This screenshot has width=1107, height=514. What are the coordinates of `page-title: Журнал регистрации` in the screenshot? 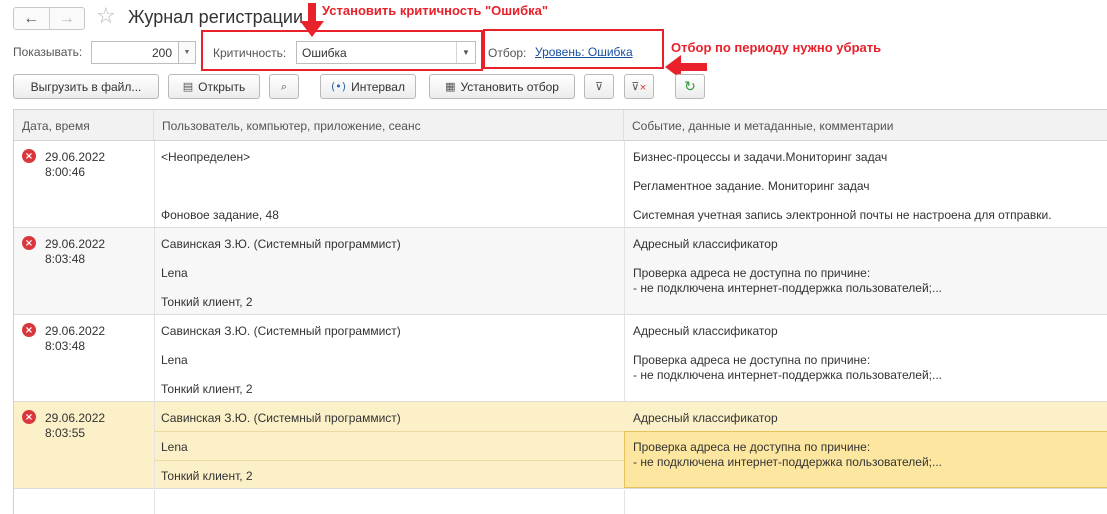 It's located at (216, 17).